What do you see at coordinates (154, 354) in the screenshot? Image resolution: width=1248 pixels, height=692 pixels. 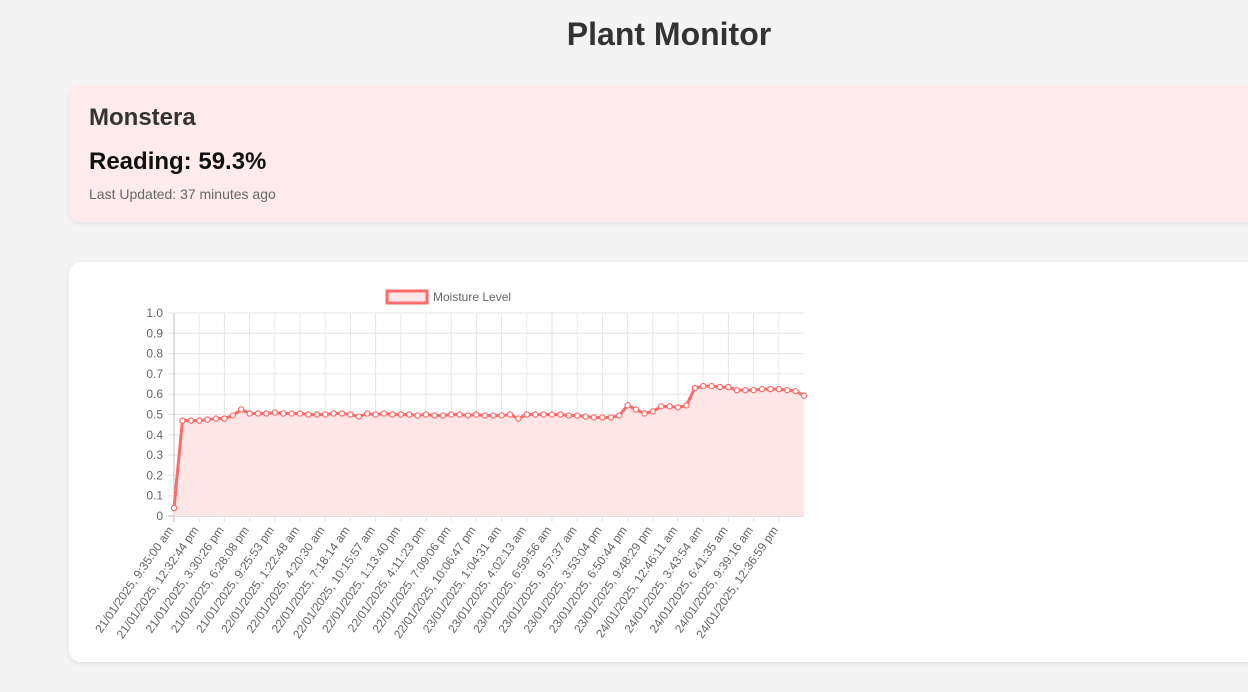 I see `y-tick-label: 0.8` at bounding box center [154, 354].